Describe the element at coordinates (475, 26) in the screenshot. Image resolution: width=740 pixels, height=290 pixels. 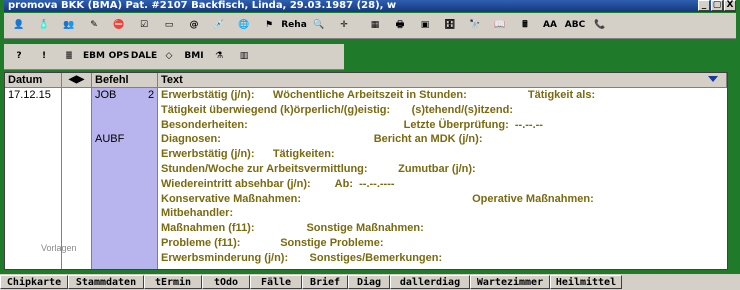
I see `binoculars-button: 🔭` at that location.